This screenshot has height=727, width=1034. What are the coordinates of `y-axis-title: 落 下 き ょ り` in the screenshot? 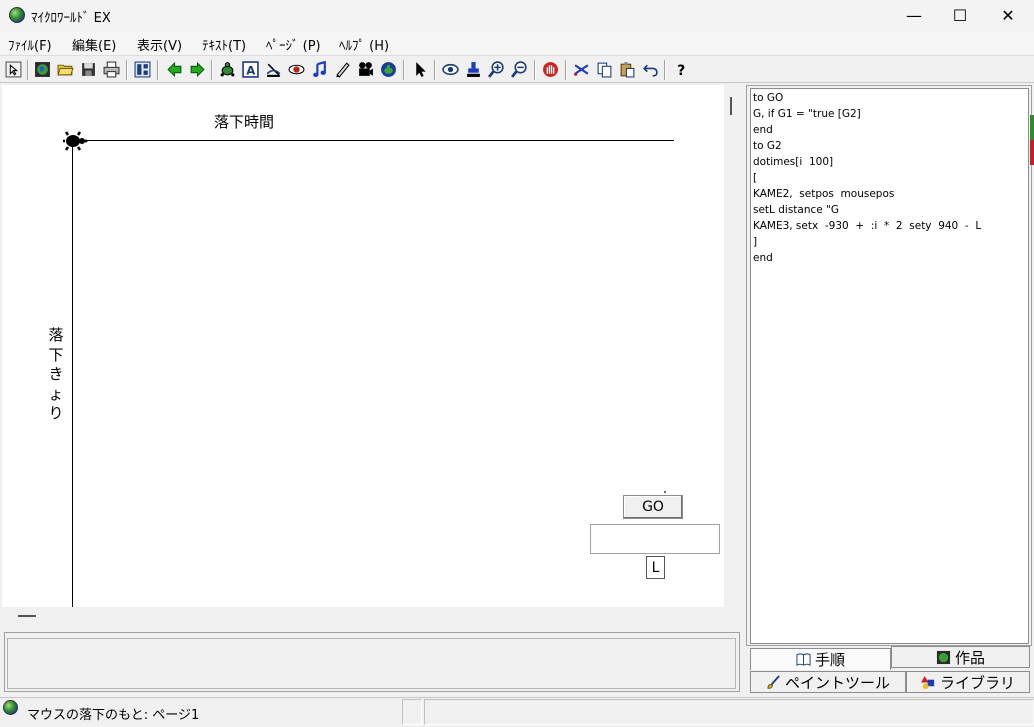 It's located at (56, 375).